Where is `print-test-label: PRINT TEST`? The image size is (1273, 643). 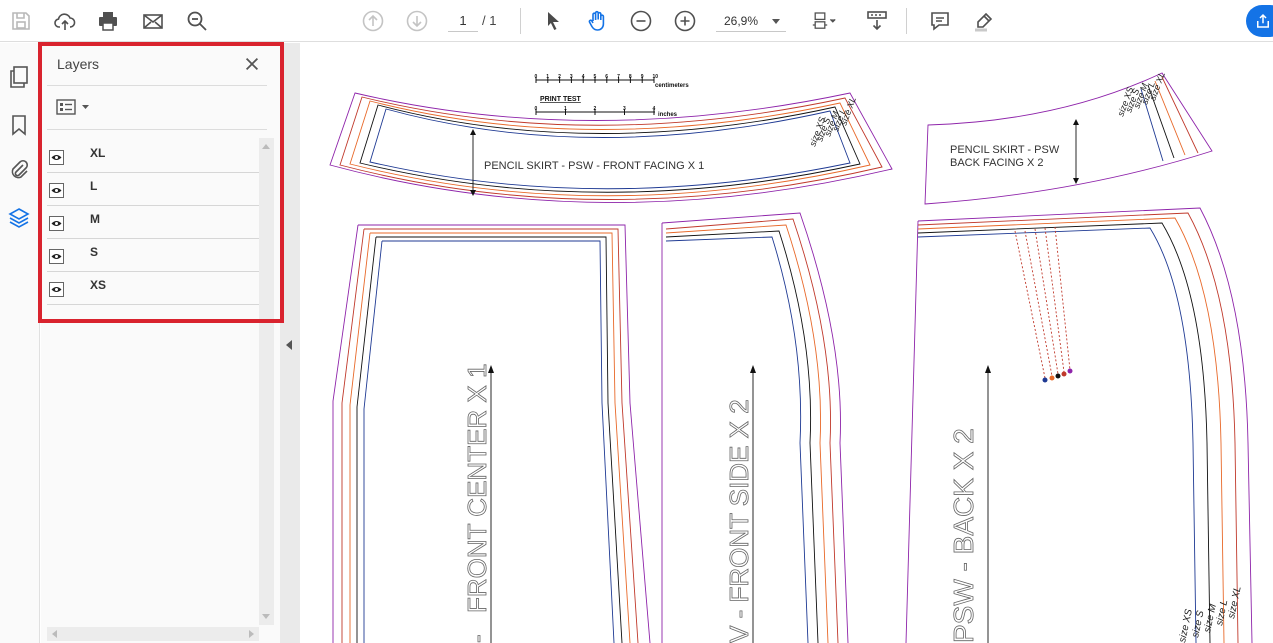 print-test-label: PRINT TEST is located at coordinates (561, 99).